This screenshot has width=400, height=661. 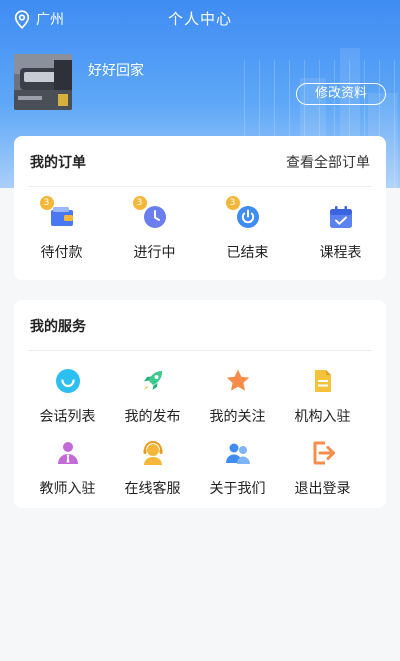 I want to click on service-teacher-join: 教师入驻, so click(x=67, y=468).